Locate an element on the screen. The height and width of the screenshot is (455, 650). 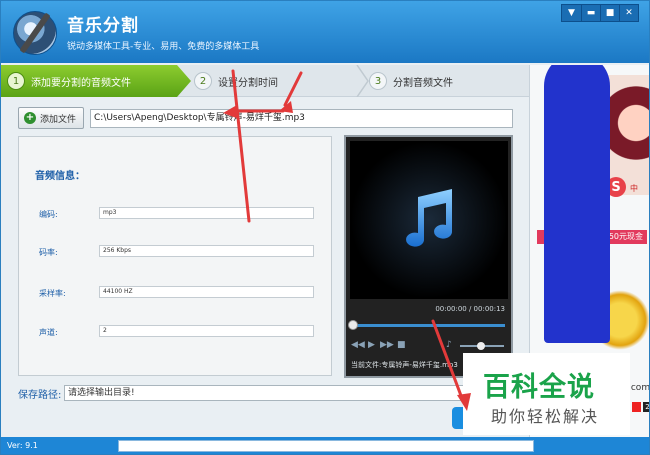
app-subtitle: 锐动多媒体工具-专业、易用、免费的多媒体工具 is located at coordinates (163, 47).